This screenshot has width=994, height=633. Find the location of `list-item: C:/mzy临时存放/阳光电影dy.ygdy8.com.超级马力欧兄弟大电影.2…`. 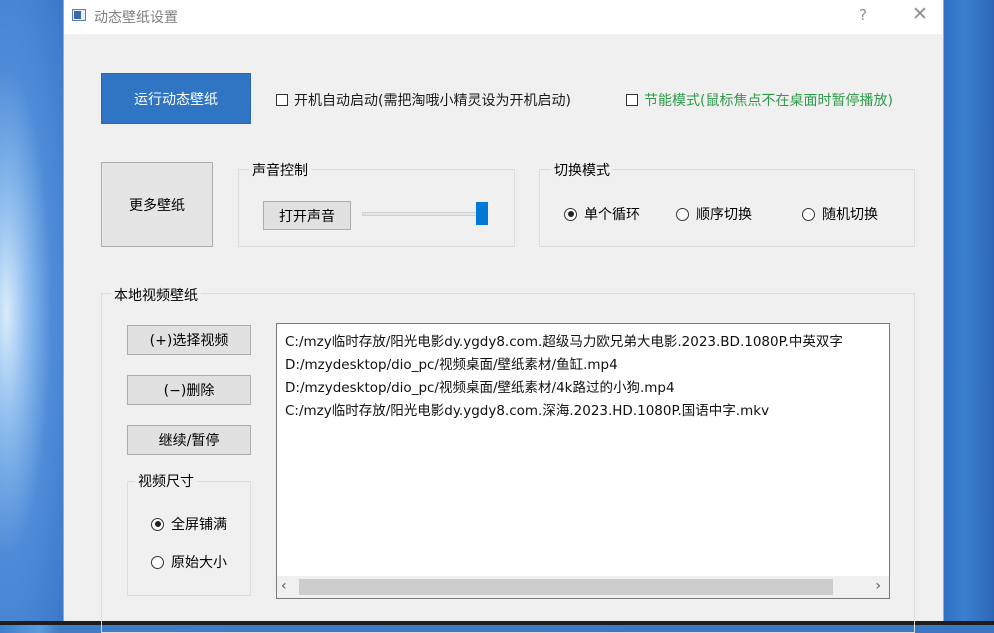

list-item: C:/mzy临时存放/阳光电影dy.ygdy8.com.超级马力欧兄弟大电影.2… is located at coordinates (564, 340).